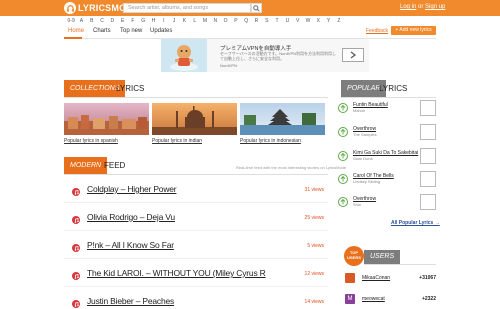 The width and height of the screenshot is (500, 309). What do you see at coordinates (277, 21) in the screenshot?
I see `alpha-letter: T` at bounding box center [277, 21].